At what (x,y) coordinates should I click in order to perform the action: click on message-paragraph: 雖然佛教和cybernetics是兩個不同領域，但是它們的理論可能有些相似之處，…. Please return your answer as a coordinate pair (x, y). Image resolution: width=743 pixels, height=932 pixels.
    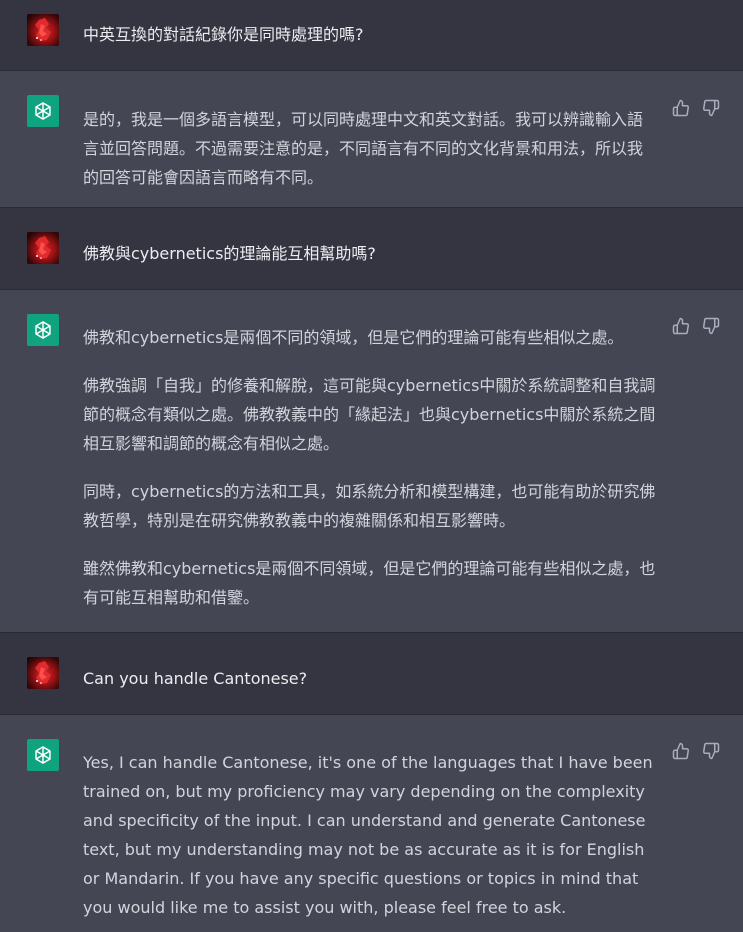
    Looking at the image, I should click on (369, 583).